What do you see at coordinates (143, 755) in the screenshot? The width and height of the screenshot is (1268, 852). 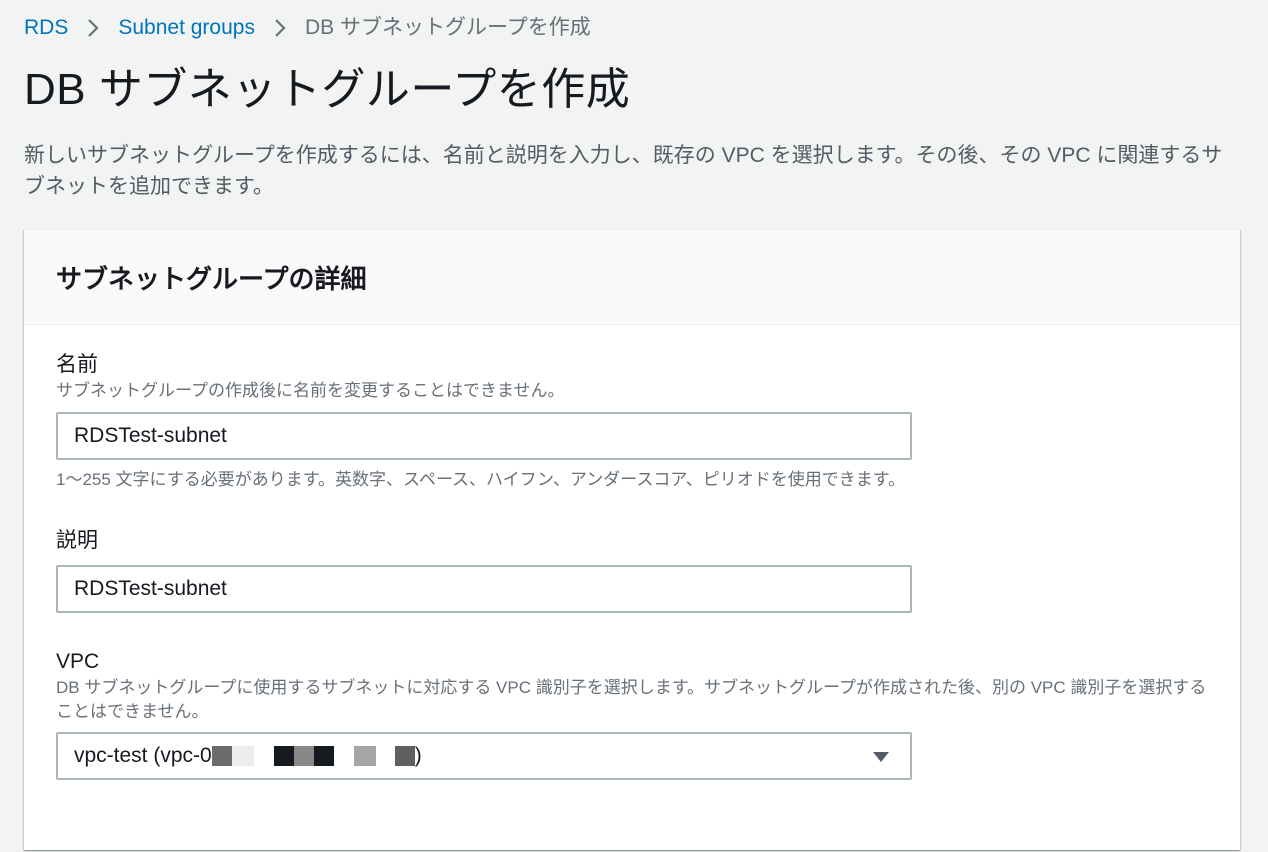 I see `vpc-selected-prefix: vpc-test (vpc-0` at bounding box center [143, 755].